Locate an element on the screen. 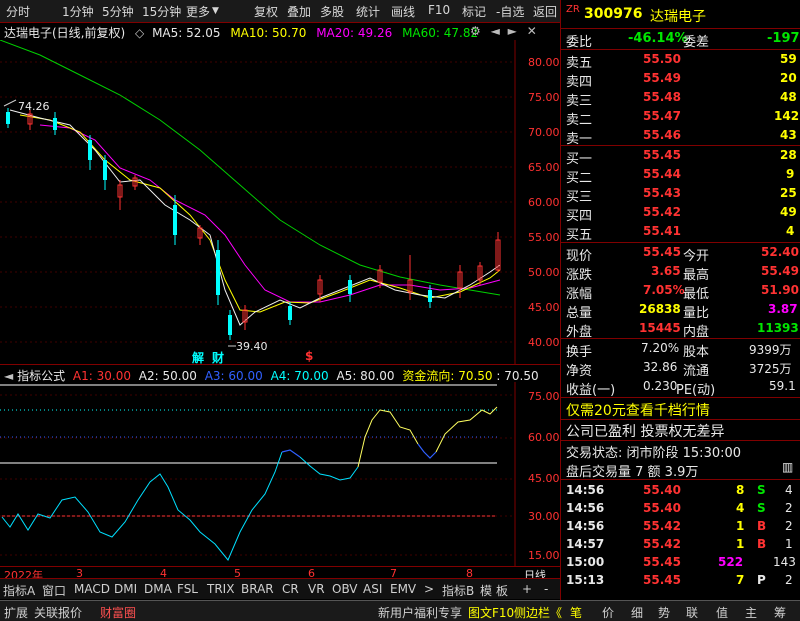 This screenshot has height=621, width=800. bid-price: 55.43 is located at coordinates (662, 193).